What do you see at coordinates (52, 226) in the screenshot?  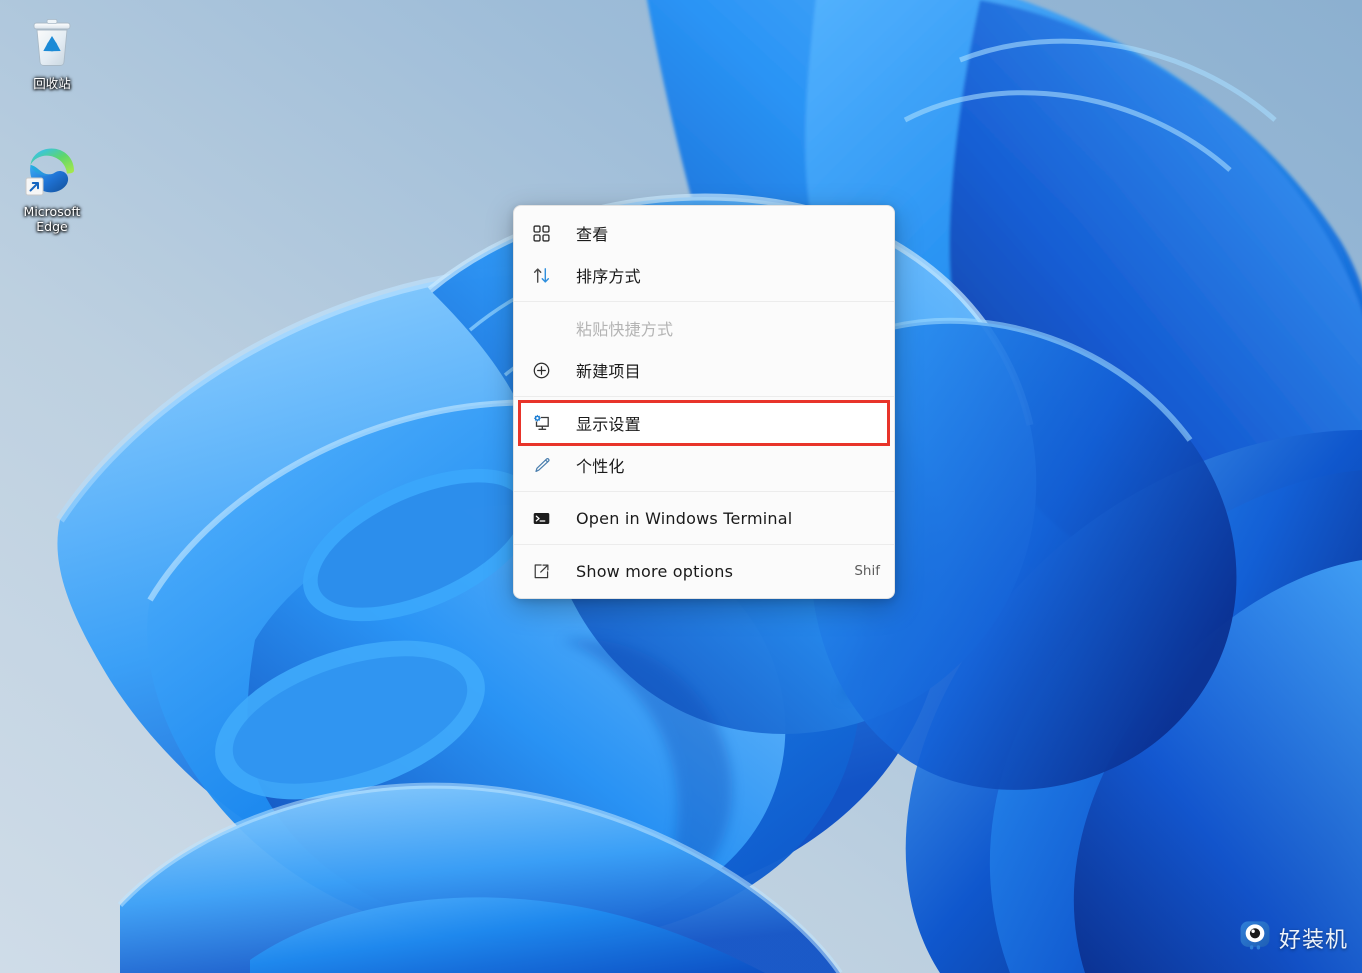 I see `edge-label-line2: Edge` at bounding box center [52, 226].